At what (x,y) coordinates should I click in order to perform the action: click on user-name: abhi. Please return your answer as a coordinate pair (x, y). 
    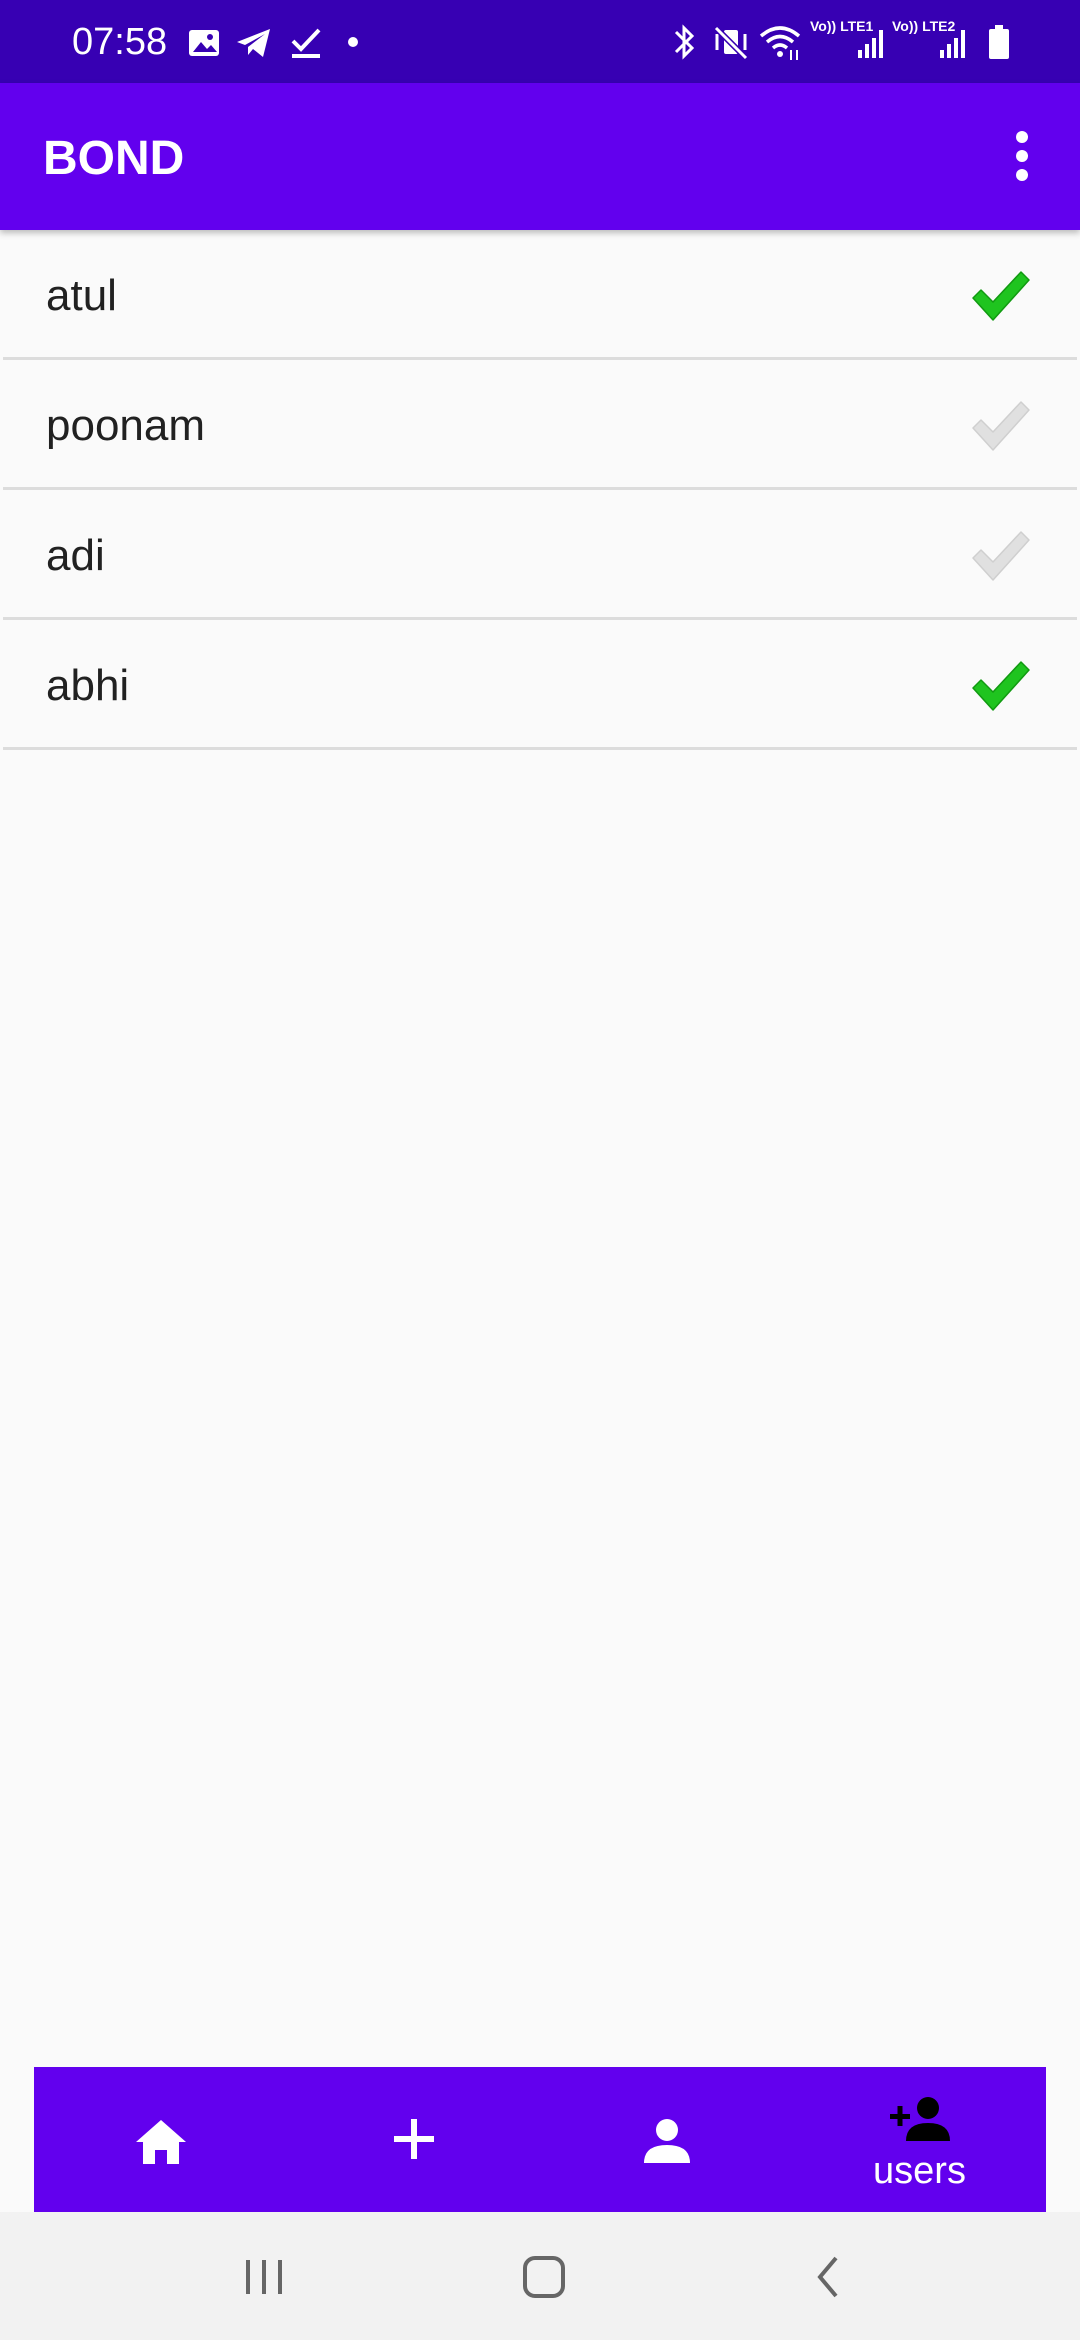
    Looking at the image, I should click on (88, 685).